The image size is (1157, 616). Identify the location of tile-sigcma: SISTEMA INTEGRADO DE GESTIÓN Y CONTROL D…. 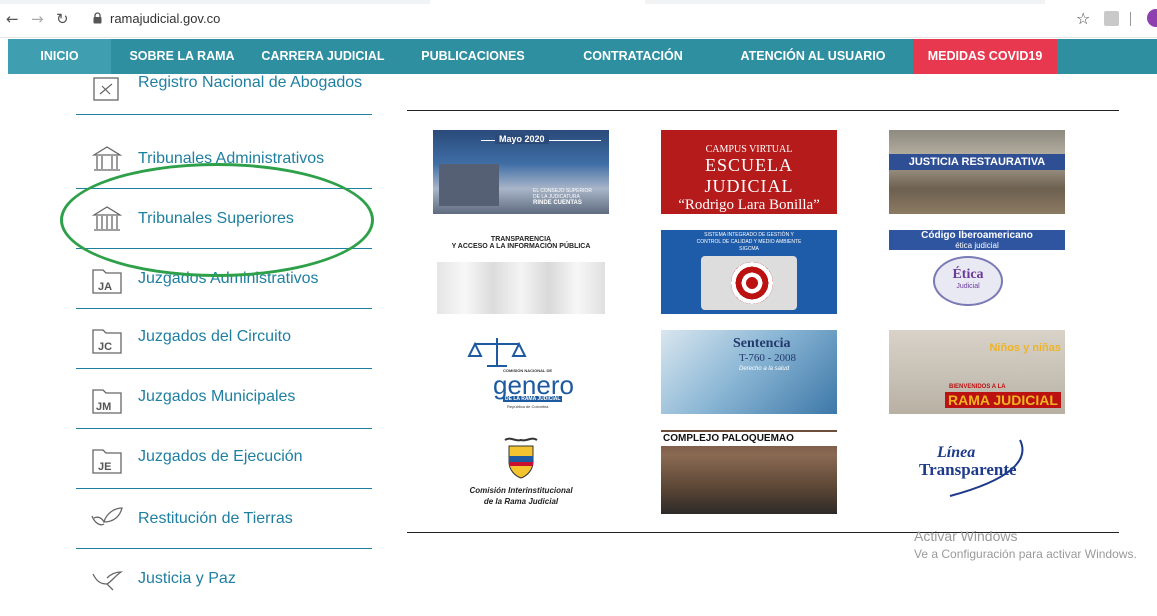
(749, 272).